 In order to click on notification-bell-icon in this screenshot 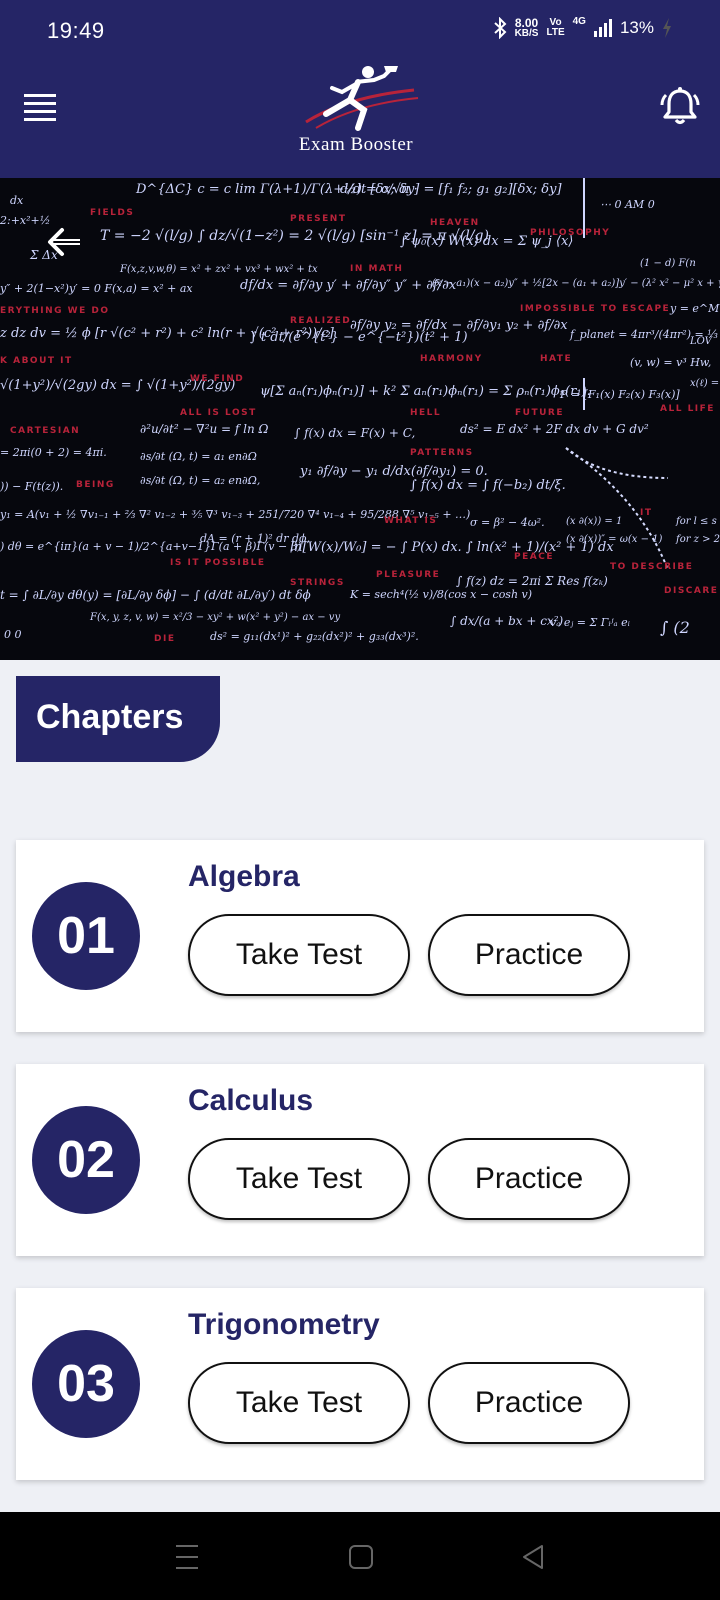, I will do `click(680, 106)`.